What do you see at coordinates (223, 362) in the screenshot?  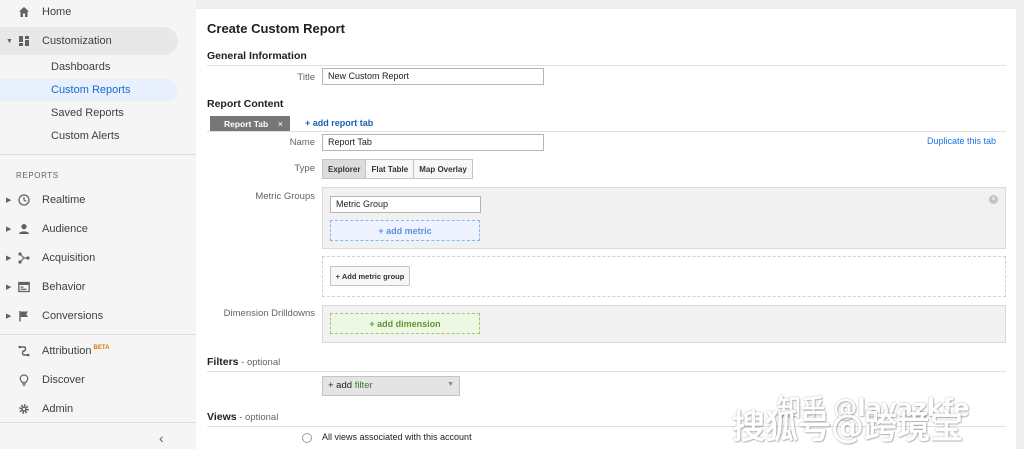 I see `filters-title: Filters` at bounding box center [223, 362].